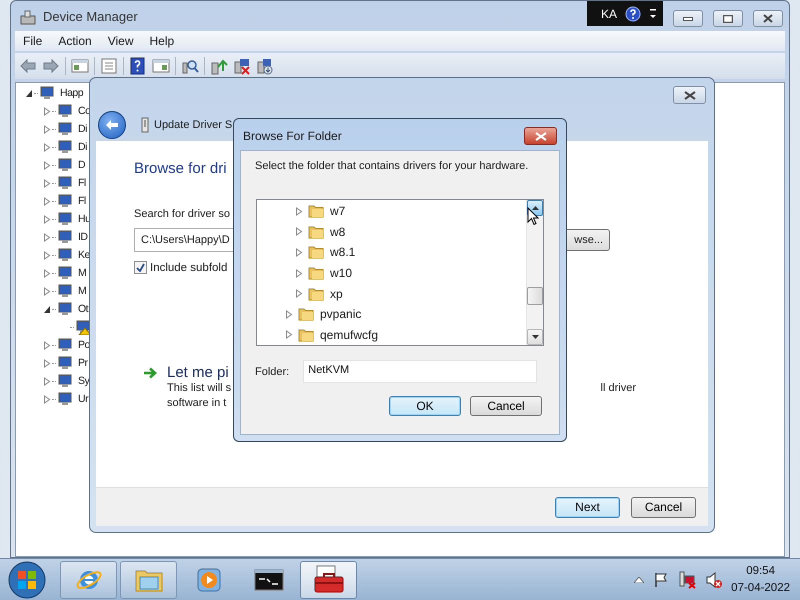 The width and height of the screenshot is (800, 600). Describe the element at coordinates (51, 66) in the screenshot. I see `forward-arrow-icon` at that location.